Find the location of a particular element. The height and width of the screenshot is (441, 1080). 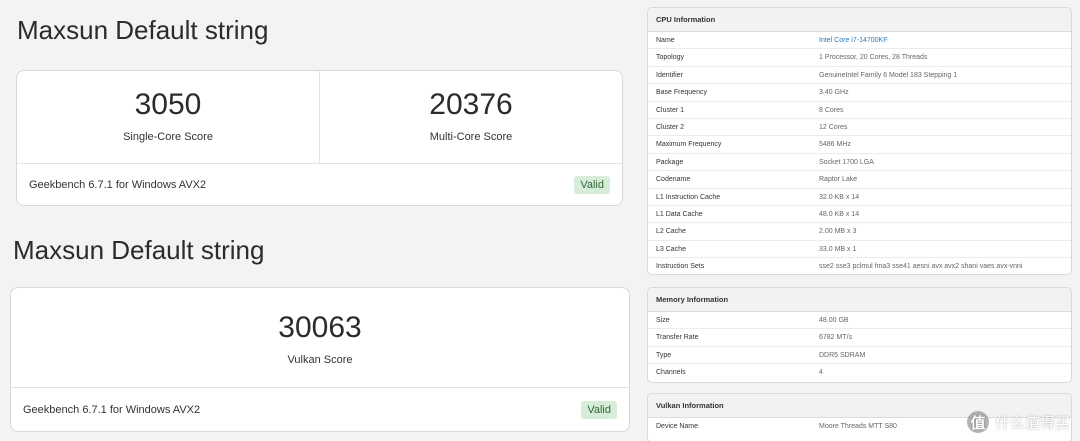

row-key: L1 Instruction Cache is located at coordinates (688, 197).